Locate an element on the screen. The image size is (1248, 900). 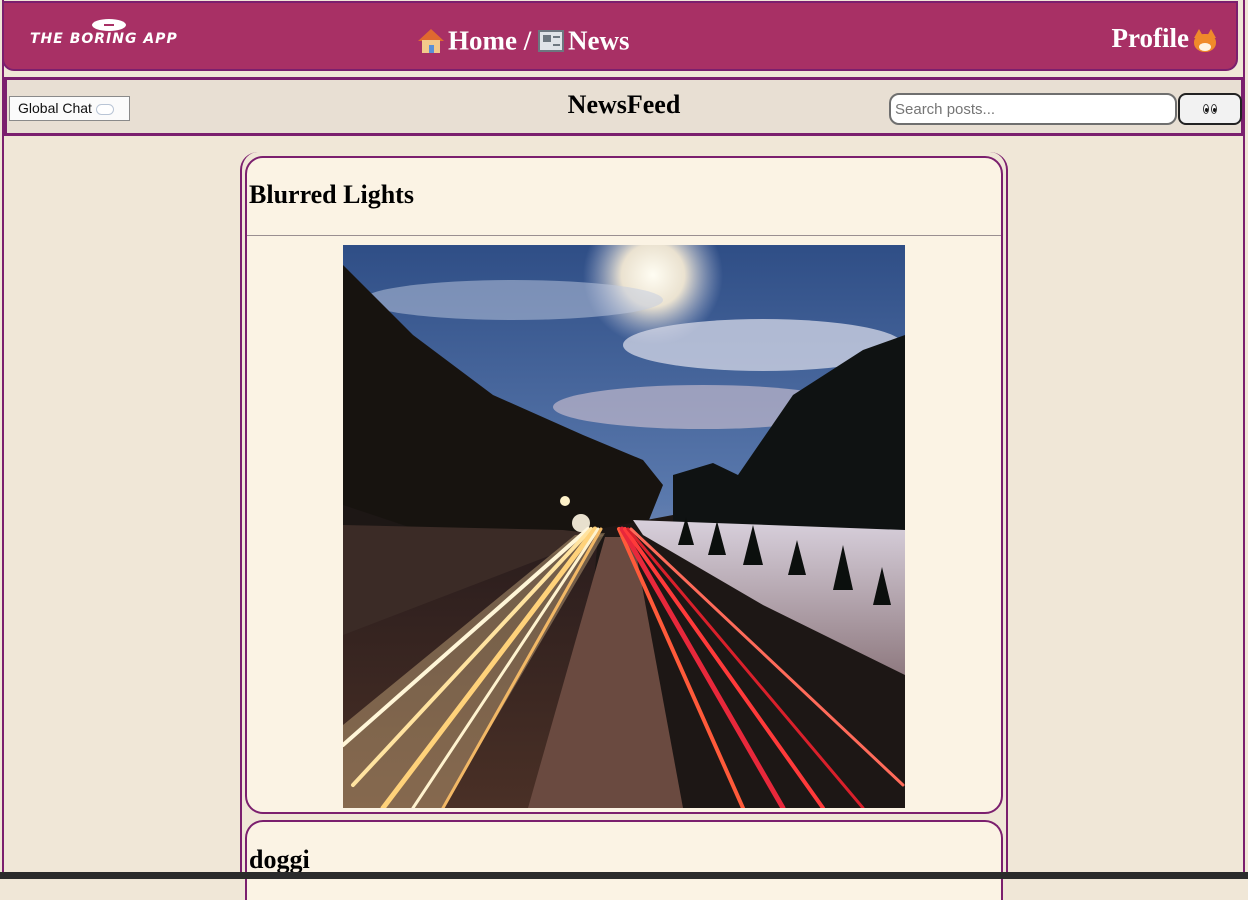
profile-link: Profile is located at coordinates (1165, 38).